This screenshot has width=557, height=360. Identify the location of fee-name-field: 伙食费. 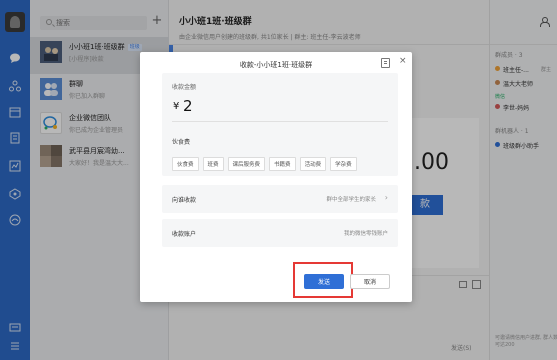
(181, 141).